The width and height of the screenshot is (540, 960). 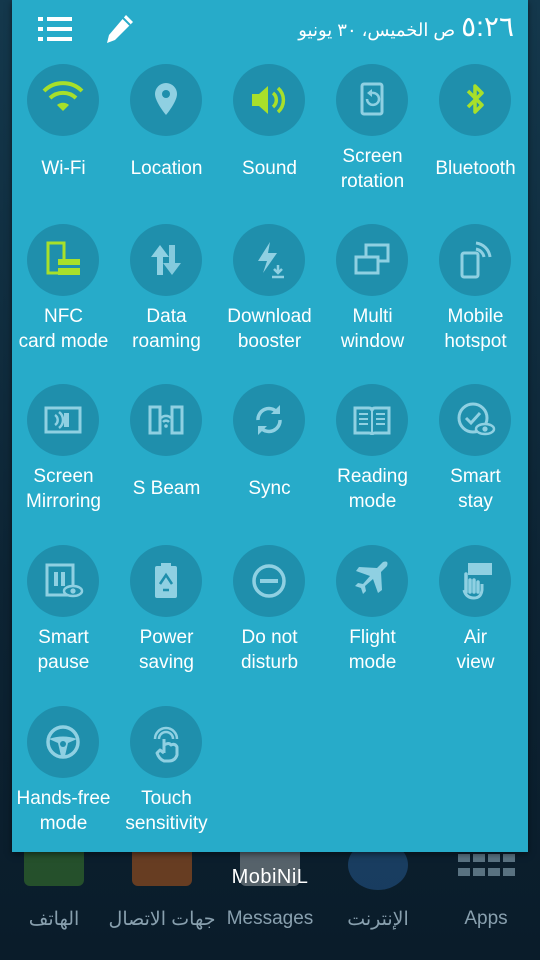 What do you see at coordinates (63, 260) in the screenshot?
I see `nfc-icon` at bounding box center [63, 260].